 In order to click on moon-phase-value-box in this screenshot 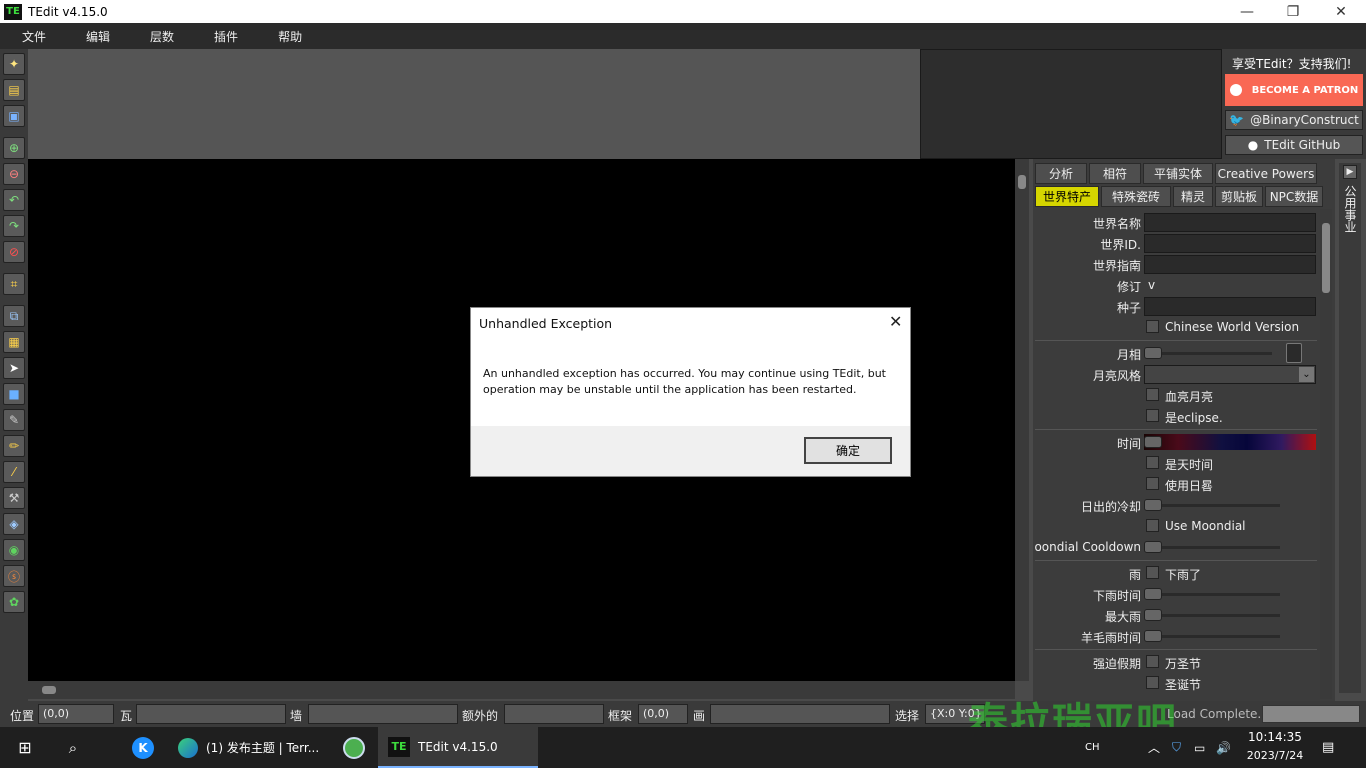, I will do `click(1294, 353)`.